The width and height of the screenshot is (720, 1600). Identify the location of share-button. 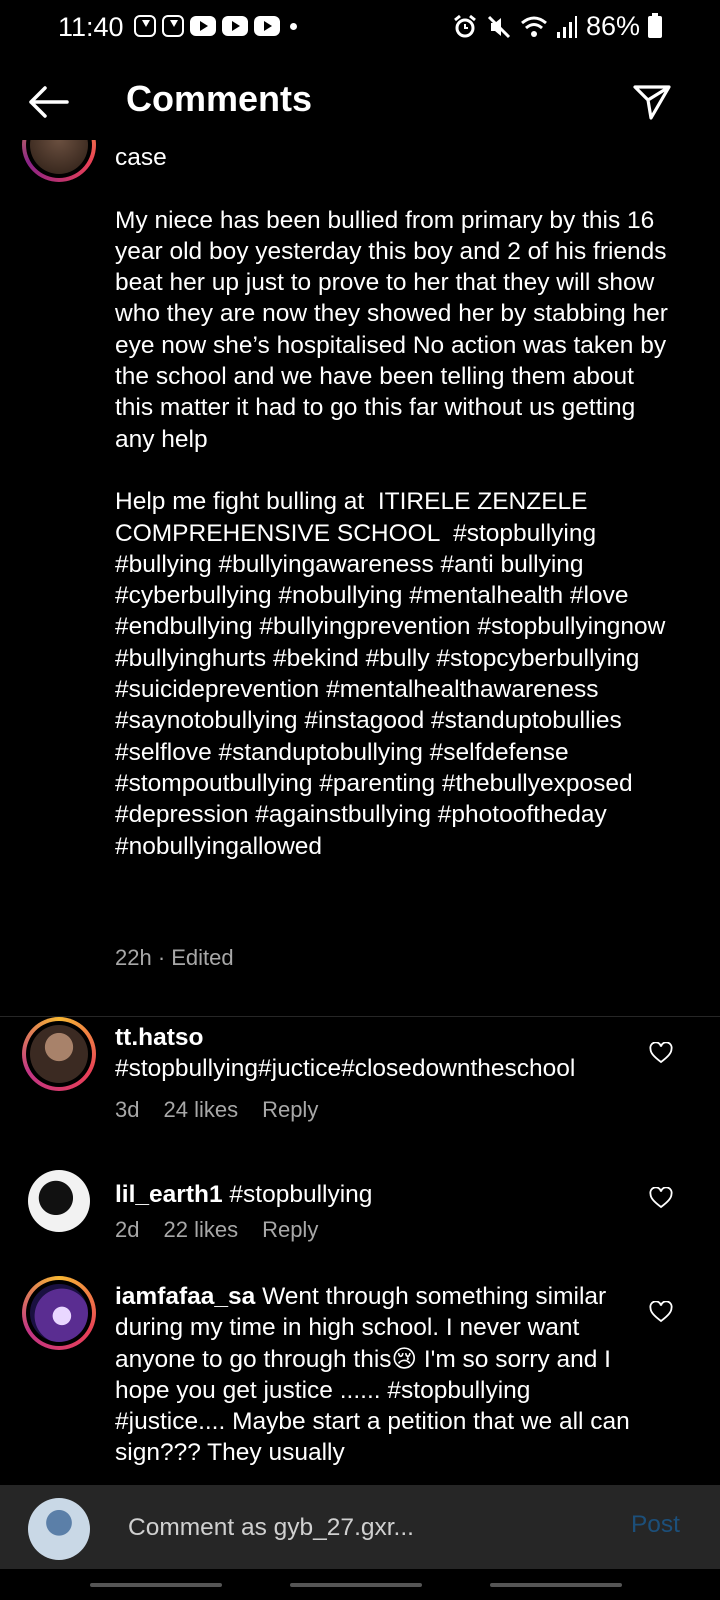
(652, 102).